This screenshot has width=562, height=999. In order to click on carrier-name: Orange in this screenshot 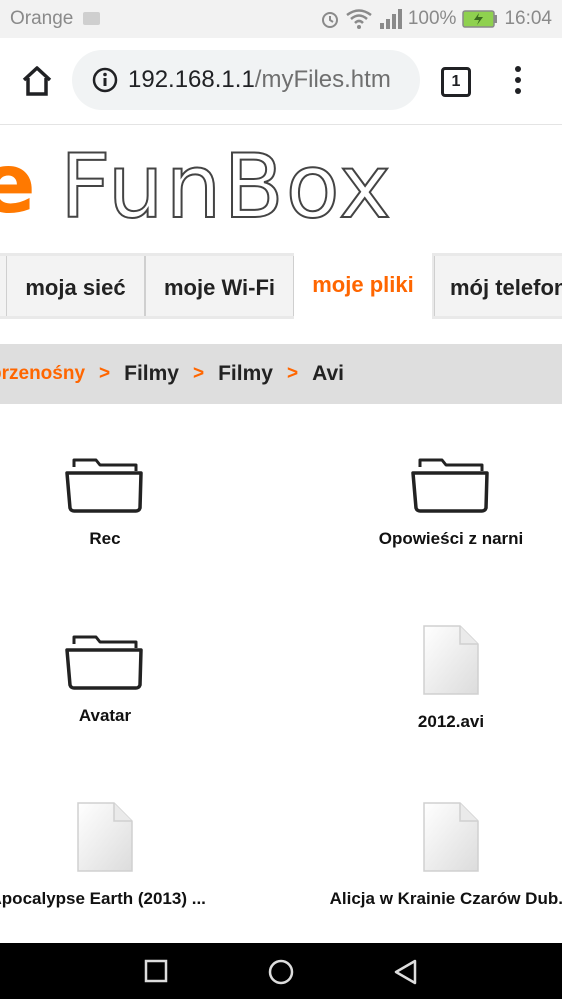, I will do `click(42, 18)`.